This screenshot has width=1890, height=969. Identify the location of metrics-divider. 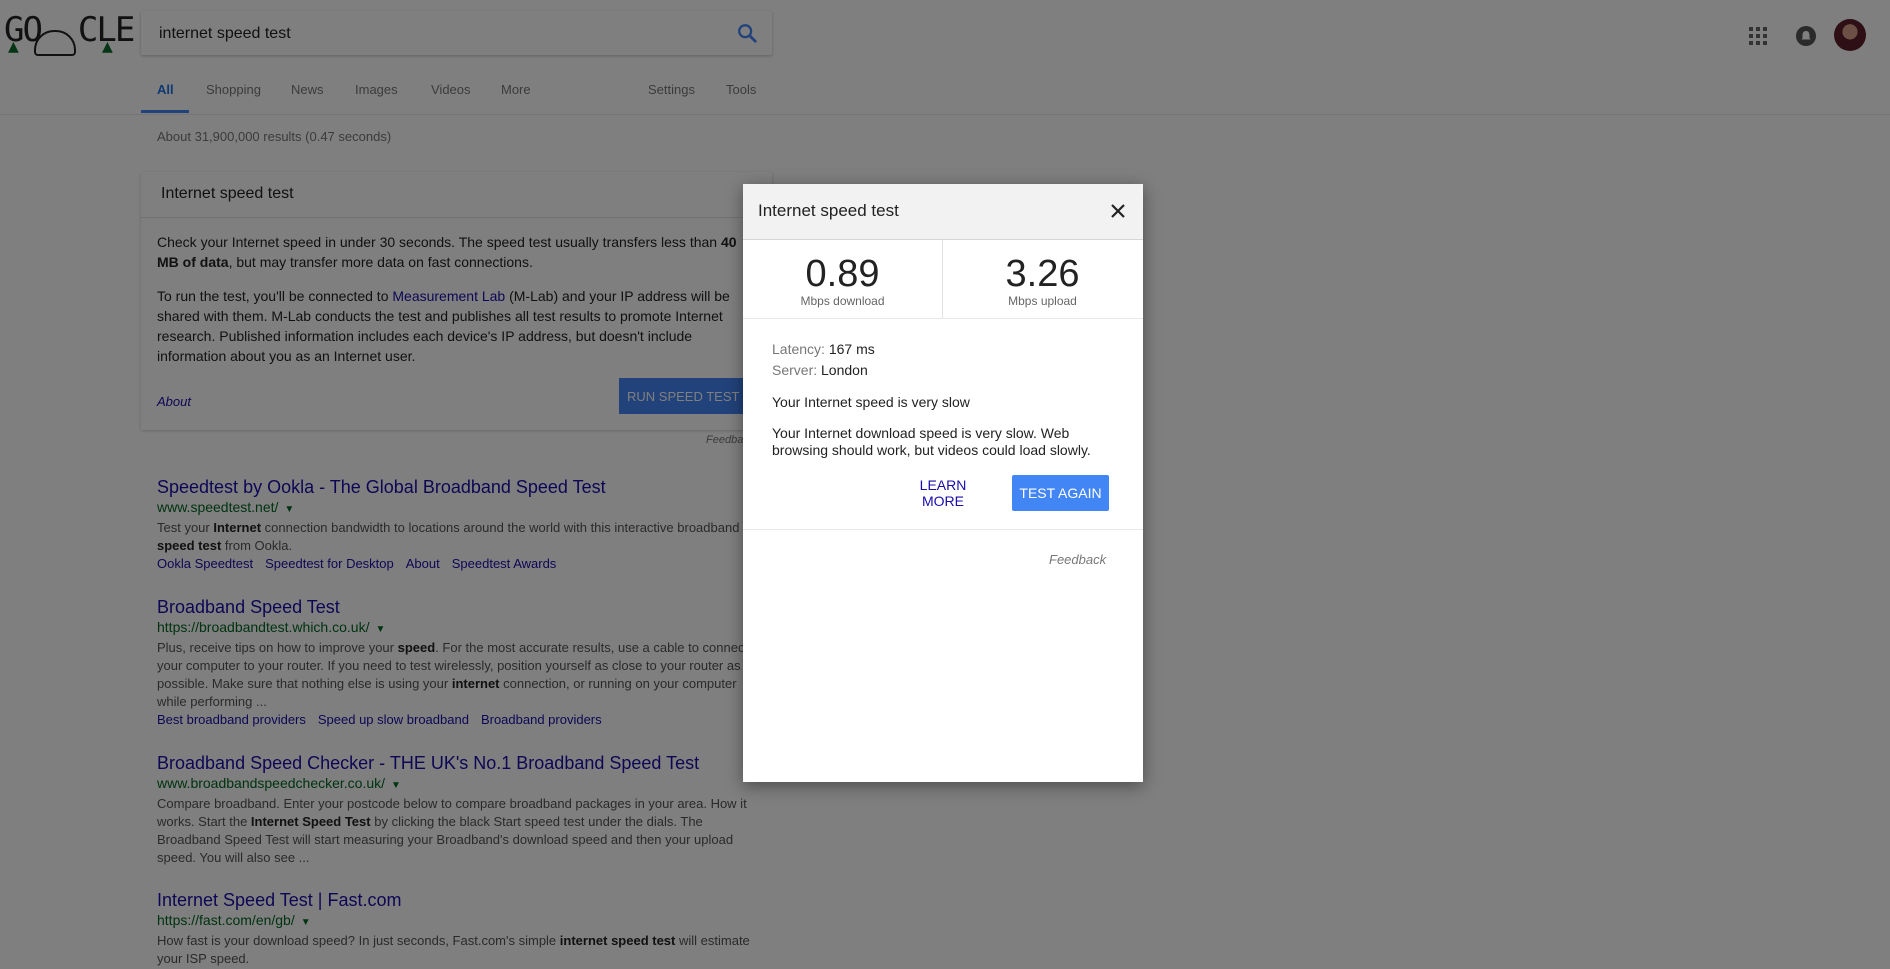
(943, 318).